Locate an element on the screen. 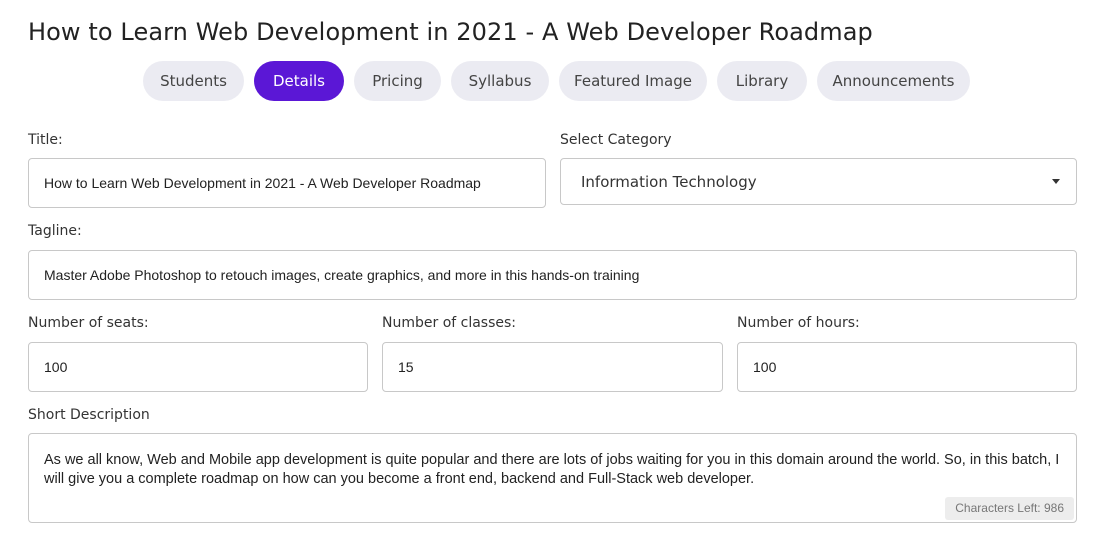 The height and width of the screenshot is (555, 1108). tab-library: Library is located at coordinates (762, 81).